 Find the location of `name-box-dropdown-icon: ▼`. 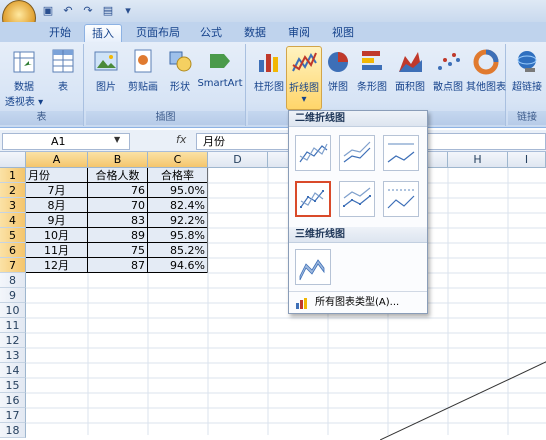

name-box-dropdown-icon: ▼ is located at coordinates (117, 139).